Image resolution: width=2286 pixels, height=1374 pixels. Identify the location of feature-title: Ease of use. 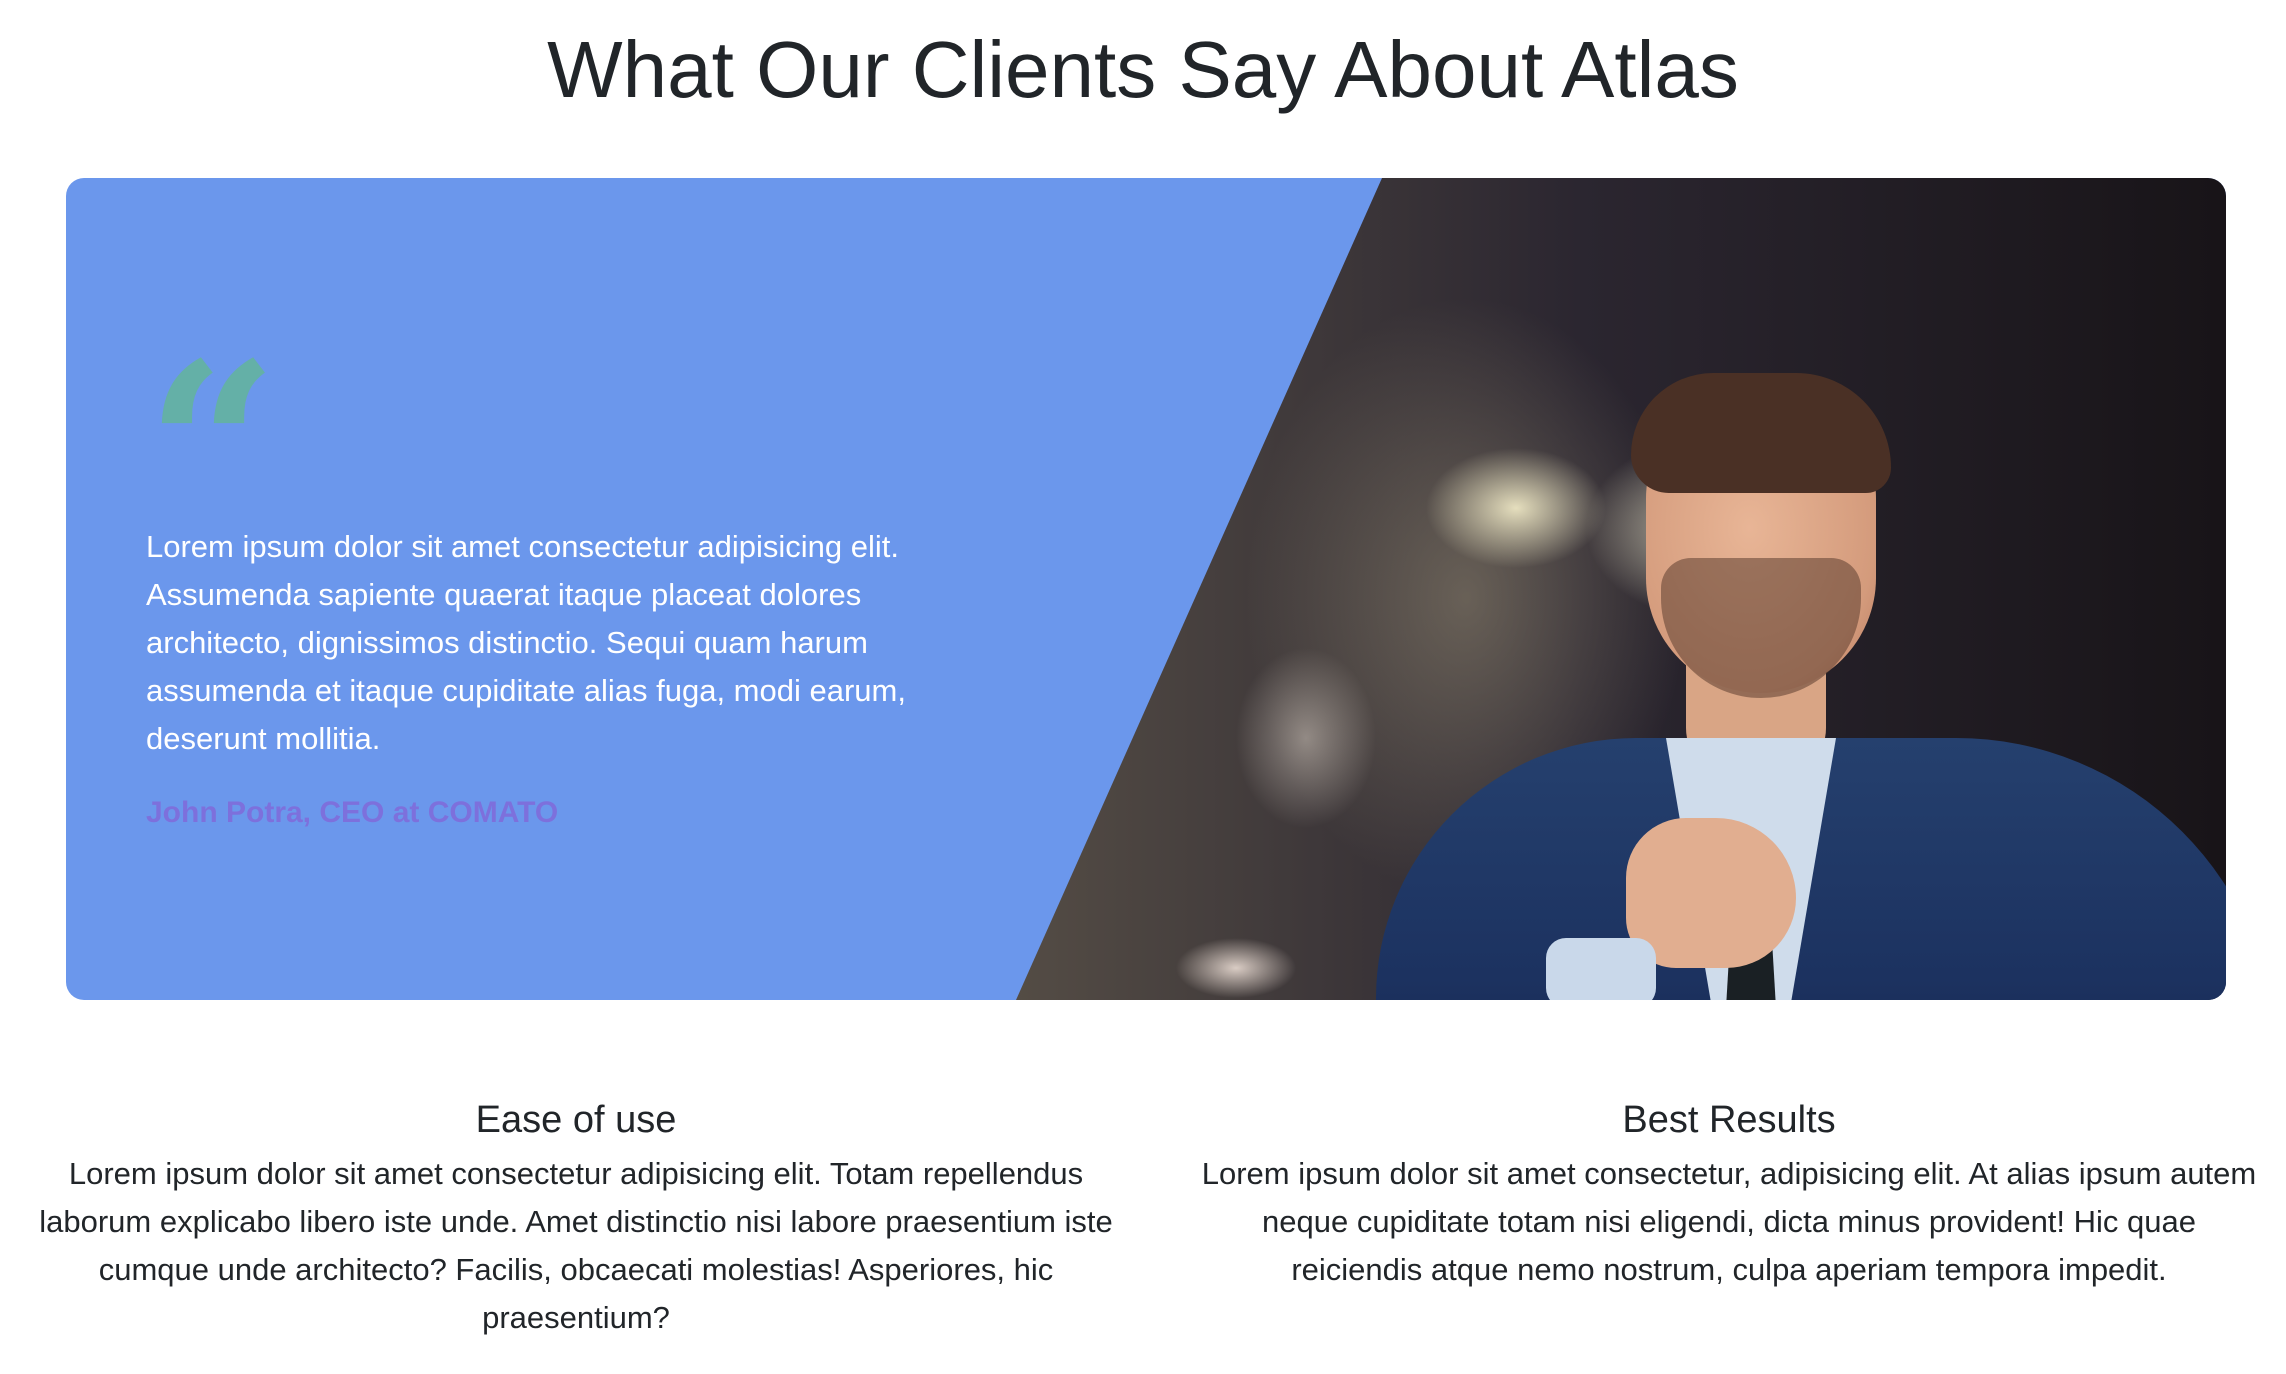
(576, 1120).